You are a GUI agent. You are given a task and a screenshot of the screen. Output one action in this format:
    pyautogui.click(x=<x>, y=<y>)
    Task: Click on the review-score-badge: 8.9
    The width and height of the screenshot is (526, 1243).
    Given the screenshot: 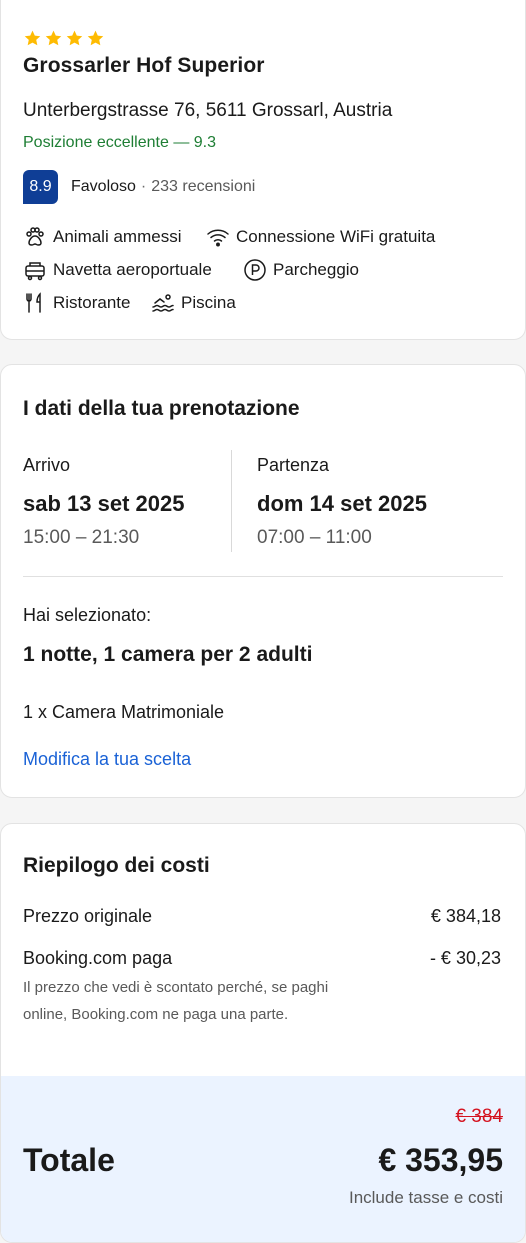 What is the action you would take?
    pyautogui.click(x=40, y=187)
    